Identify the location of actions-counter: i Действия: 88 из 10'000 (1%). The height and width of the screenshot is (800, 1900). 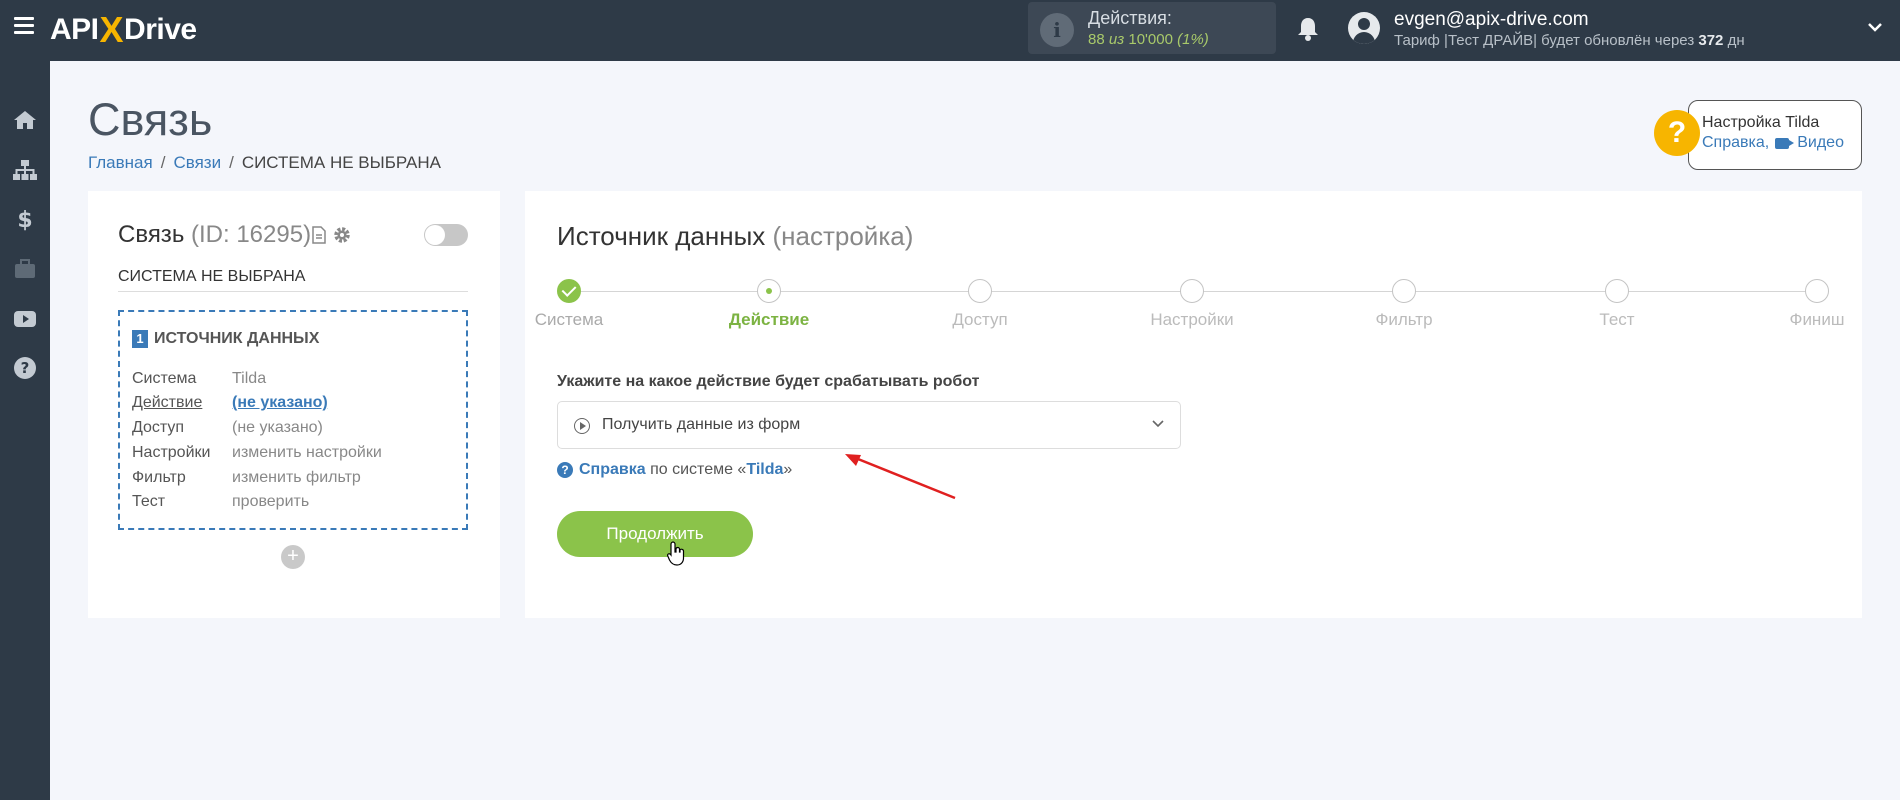
(1152, 28).